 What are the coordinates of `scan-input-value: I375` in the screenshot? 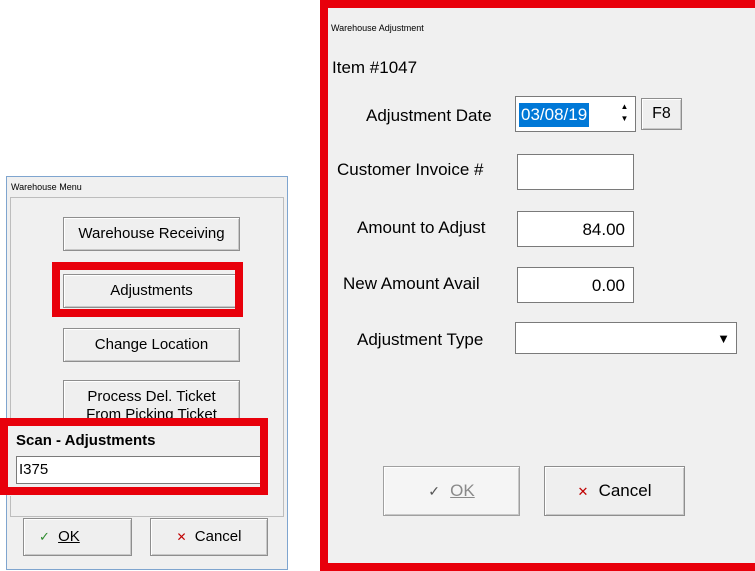 It's located at (34, 469).